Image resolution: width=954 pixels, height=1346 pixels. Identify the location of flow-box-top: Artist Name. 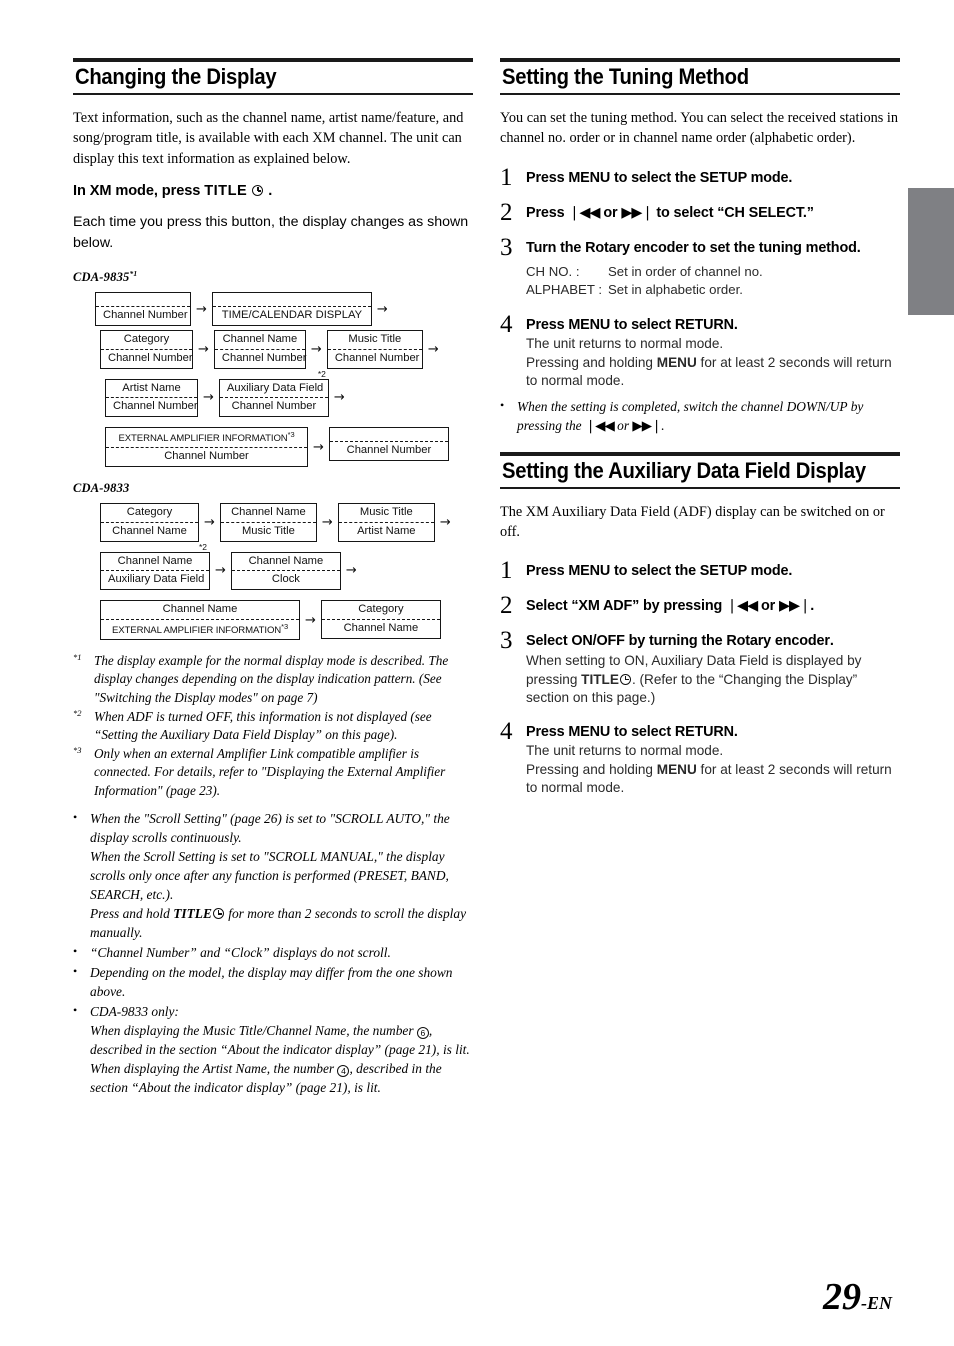
(151, 389).